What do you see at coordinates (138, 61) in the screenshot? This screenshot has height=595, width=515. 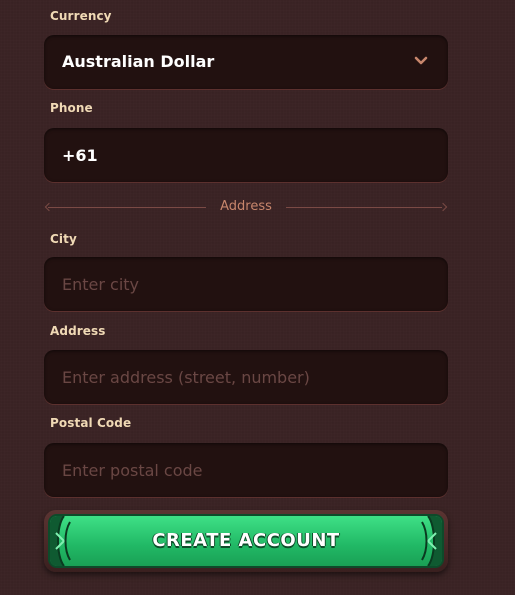 I see `currency-selected-value: Australian Dollar` at bounding box center [138, 61].